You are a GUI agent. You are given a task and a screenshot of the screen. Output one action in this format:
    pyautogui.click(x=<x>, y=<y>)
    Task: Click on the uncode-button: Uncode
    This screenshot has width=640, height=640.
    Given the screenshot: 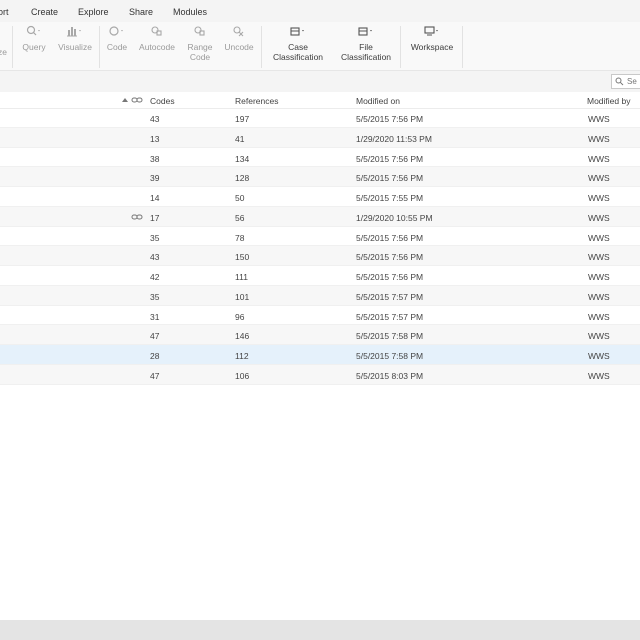 What is the action you would take?
    pyautogui.click(x=239, y=38)
    